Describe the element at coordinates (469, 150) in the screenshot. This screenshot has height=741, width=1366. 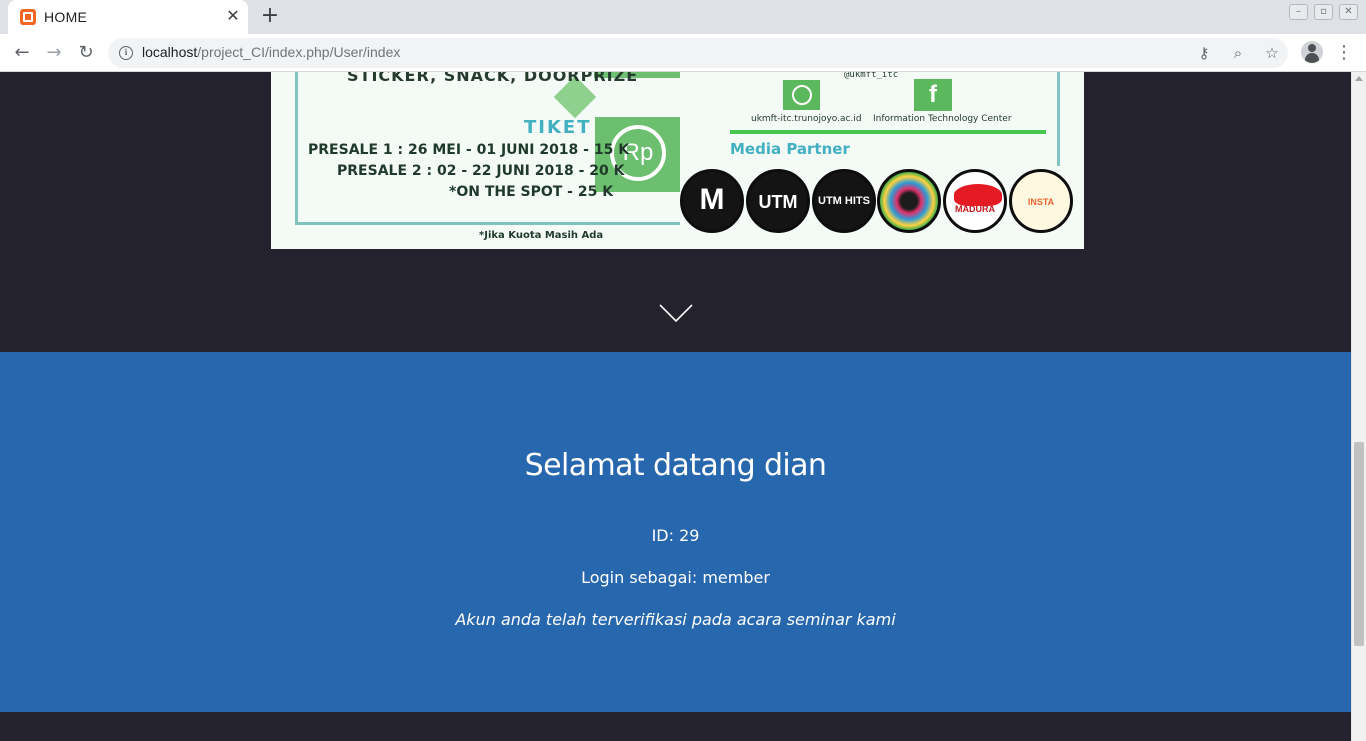
I see `poster-presale-1: PRESALE 1 : 26 MEI - 01 JUNI 2018 - 15 K` at that location.